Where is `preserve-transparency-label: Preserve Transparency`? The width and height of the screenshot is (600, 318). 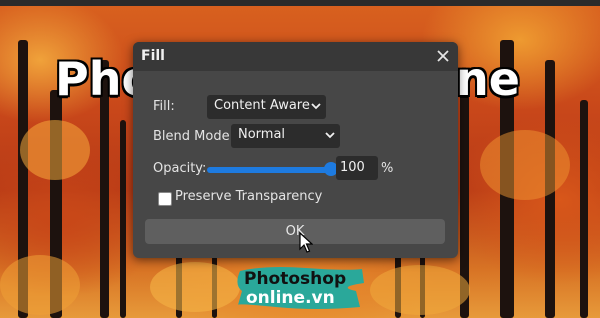
preserve-transparency-label: Preserve Transparency is located at coordinates (248, 196).